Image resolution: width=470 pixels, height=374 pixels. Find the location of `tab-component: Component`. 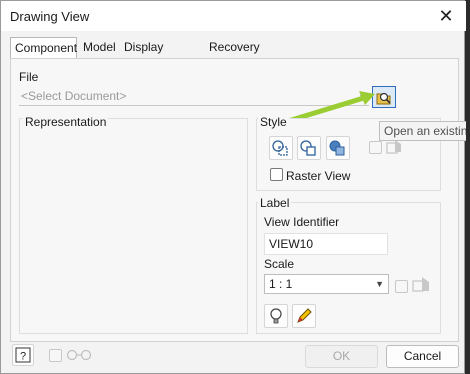

tab-component: Component is located at coordinates (43, 48).